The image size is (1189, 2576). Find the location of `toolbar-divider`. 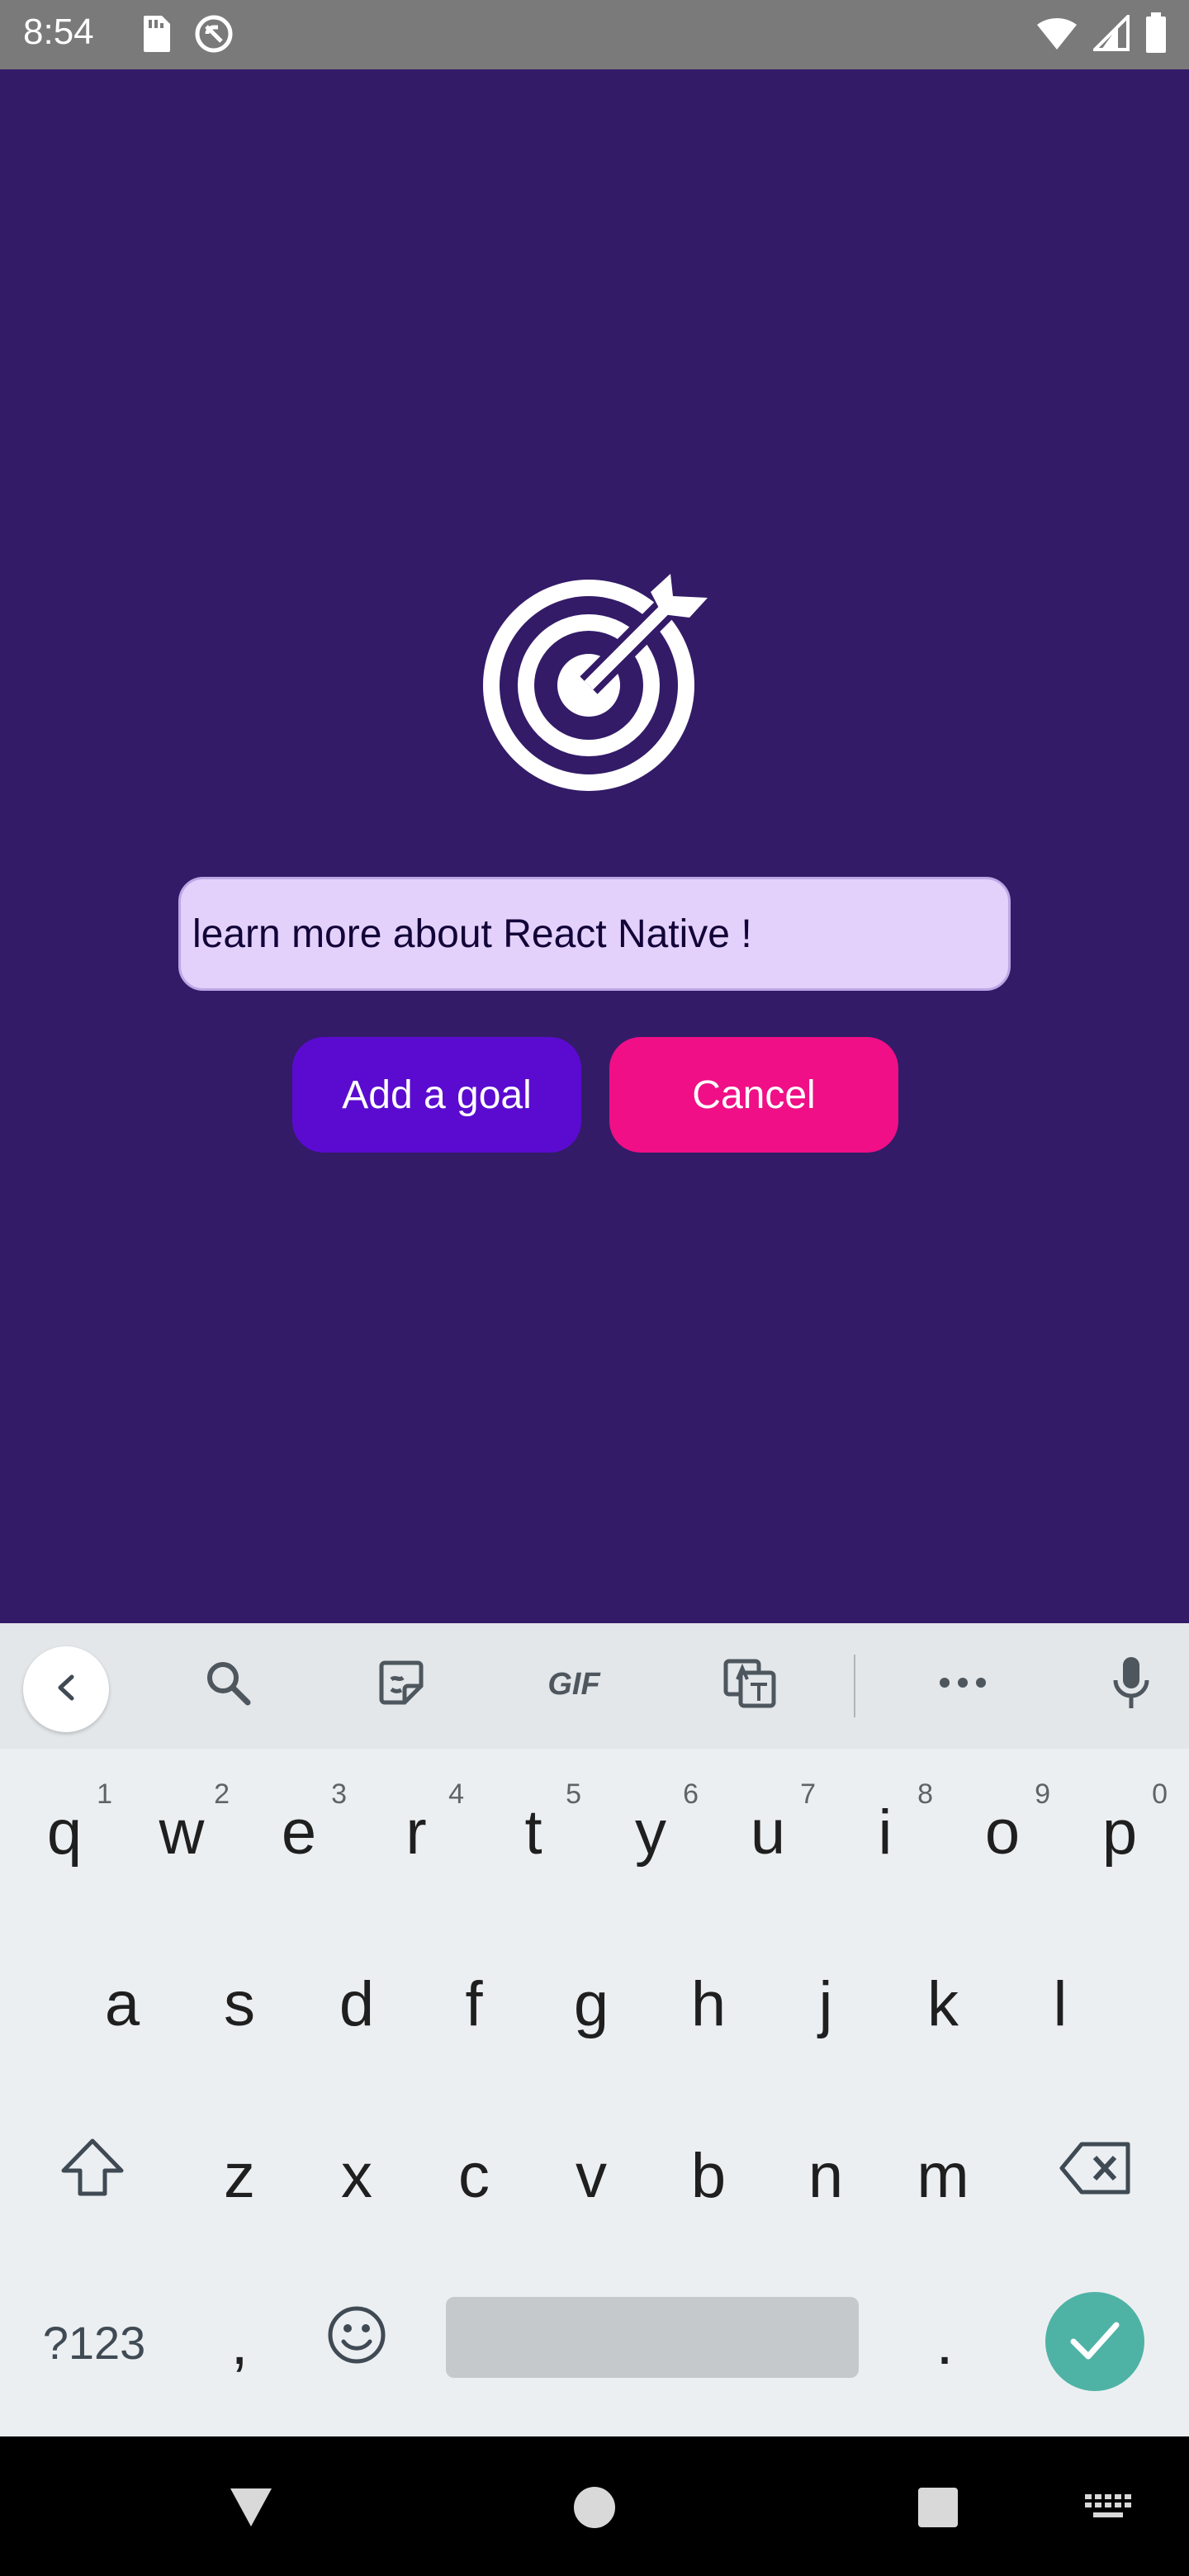

toolbar-divider is located at coordinates (854, 1686).